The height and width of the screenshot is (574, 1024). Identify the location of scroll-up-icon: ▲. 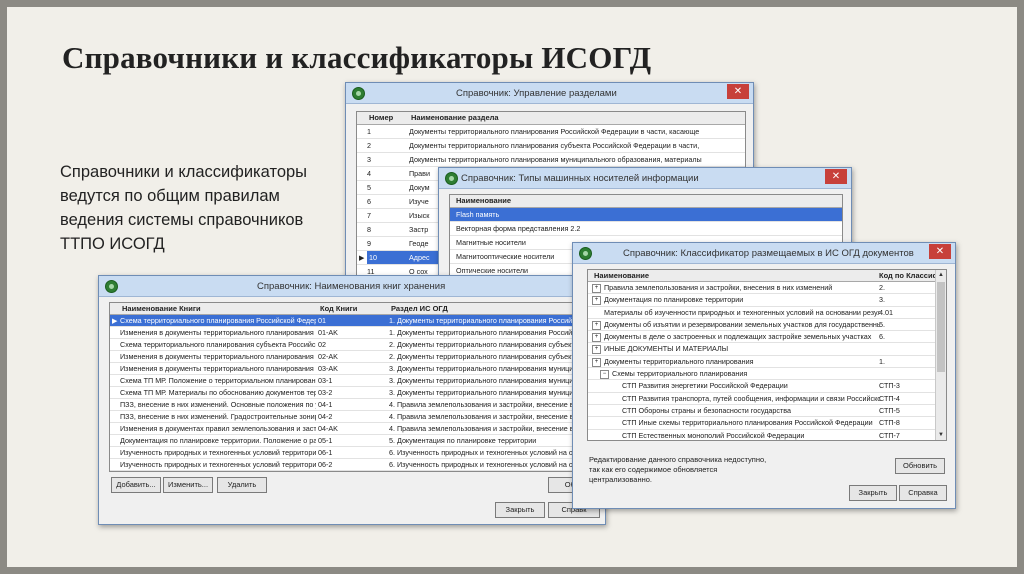
(941, 275).